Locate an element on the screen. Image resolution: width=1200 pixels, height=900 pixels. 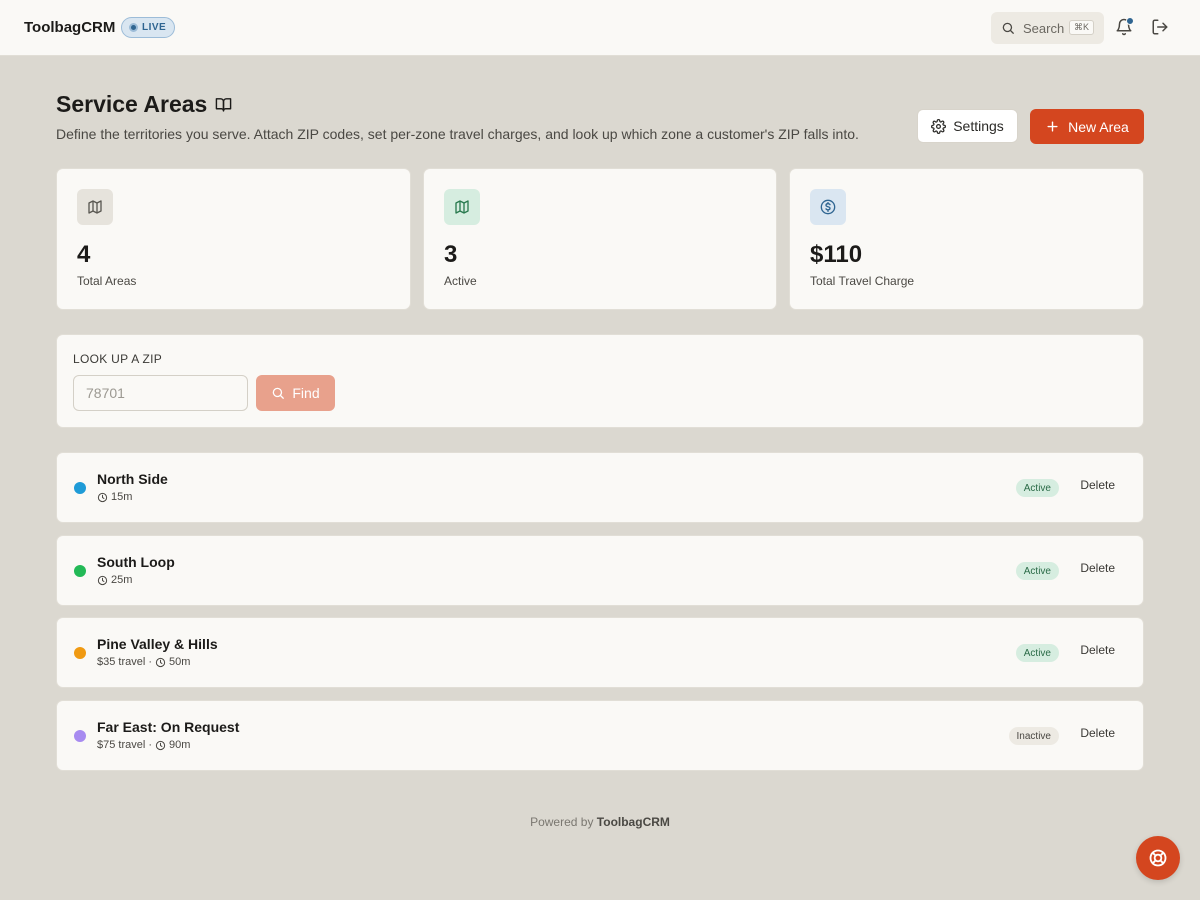
page-title: Service Areas is located at coordinates (144, 104).